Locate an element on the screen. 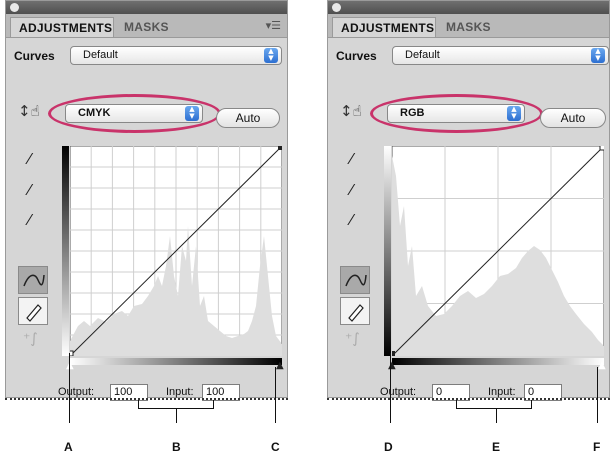 The image size is (610, 463). callout-leader-c is located at coordinates (275, 395).